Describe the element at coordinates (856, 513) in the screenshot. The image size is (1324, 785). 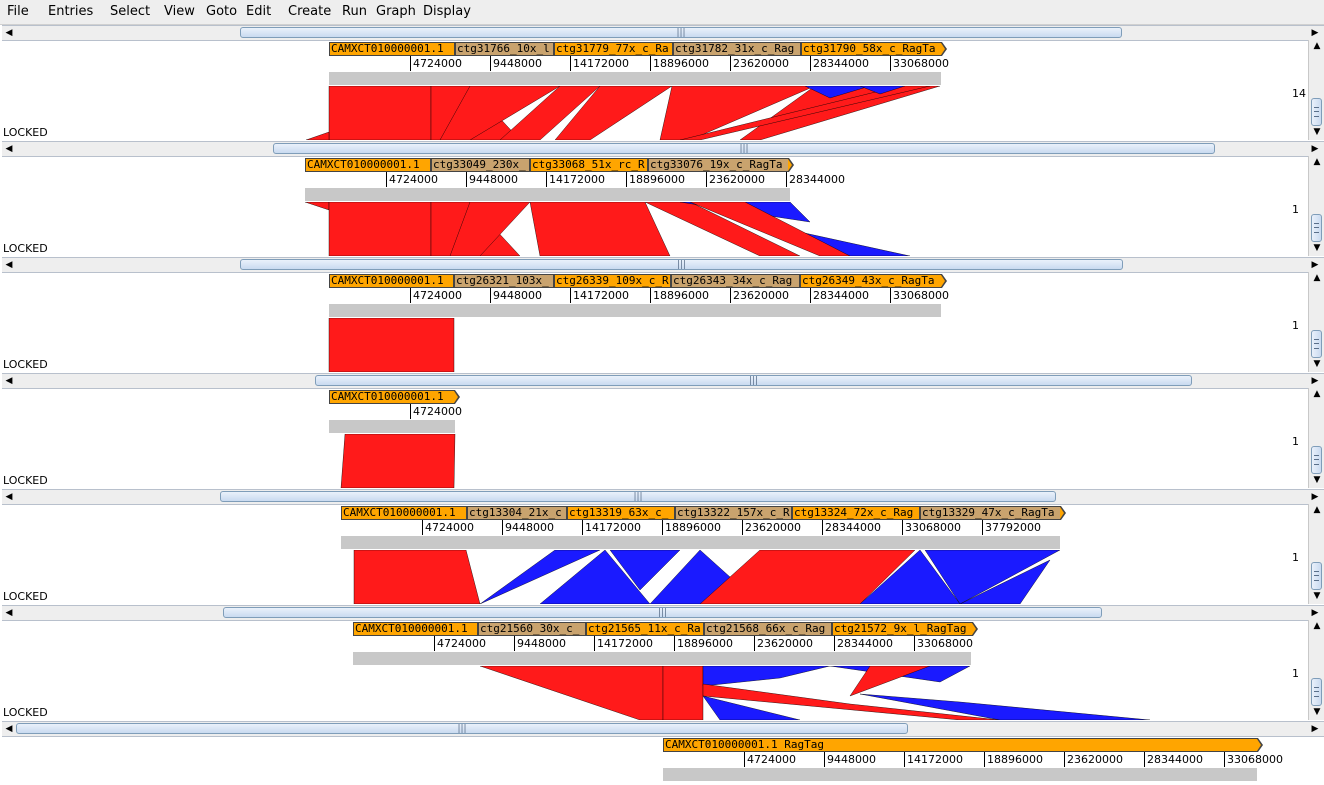
I see `feature-4: ctg13324_72x_c_Rag` at that location.